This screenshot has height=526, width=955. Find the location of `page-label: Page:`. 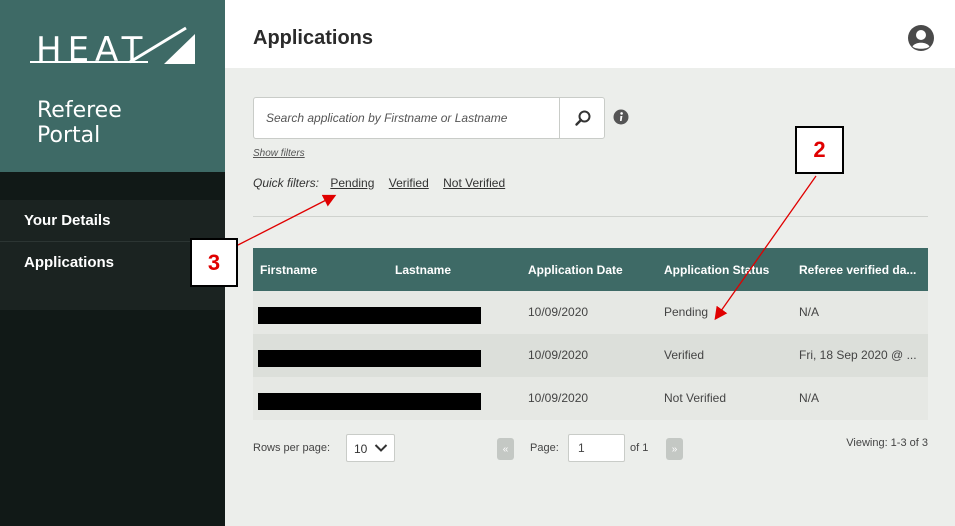

page-label: Page: is located at coordinates (544, 448).